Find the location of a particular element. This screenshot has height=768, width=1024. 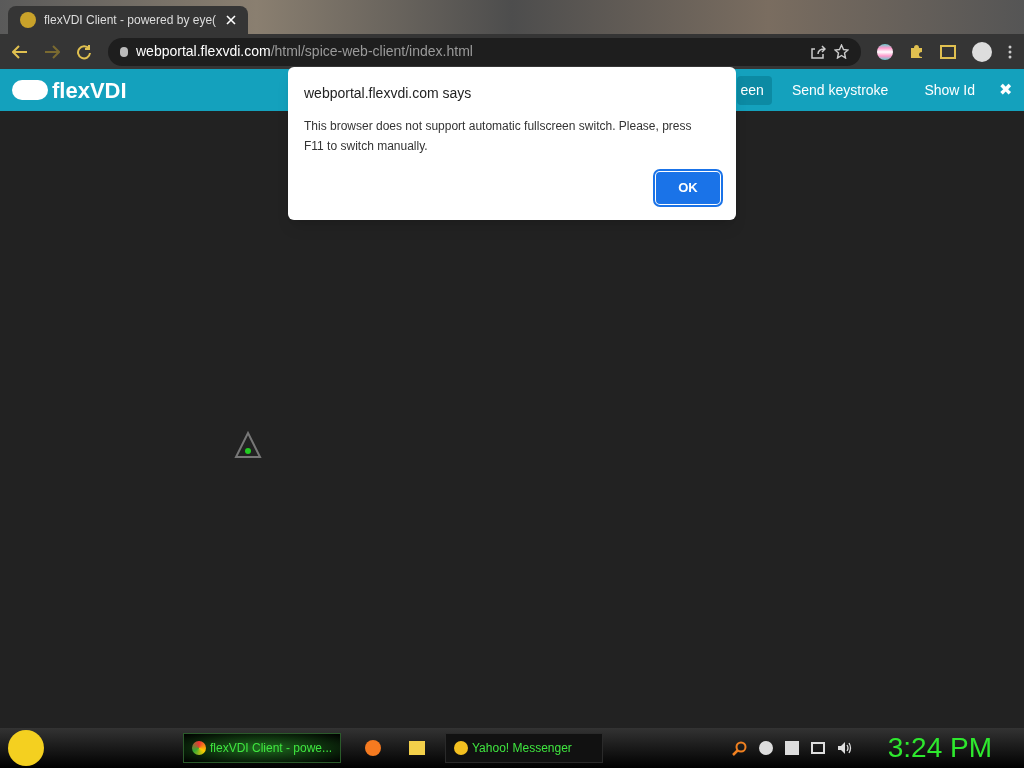

share-icon is located at coordinates (818, 51).